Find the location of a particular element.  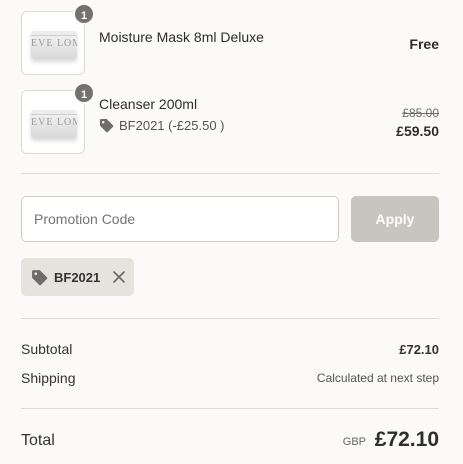

discount-code-label: BF2021 is located at coordinates (77, 277).